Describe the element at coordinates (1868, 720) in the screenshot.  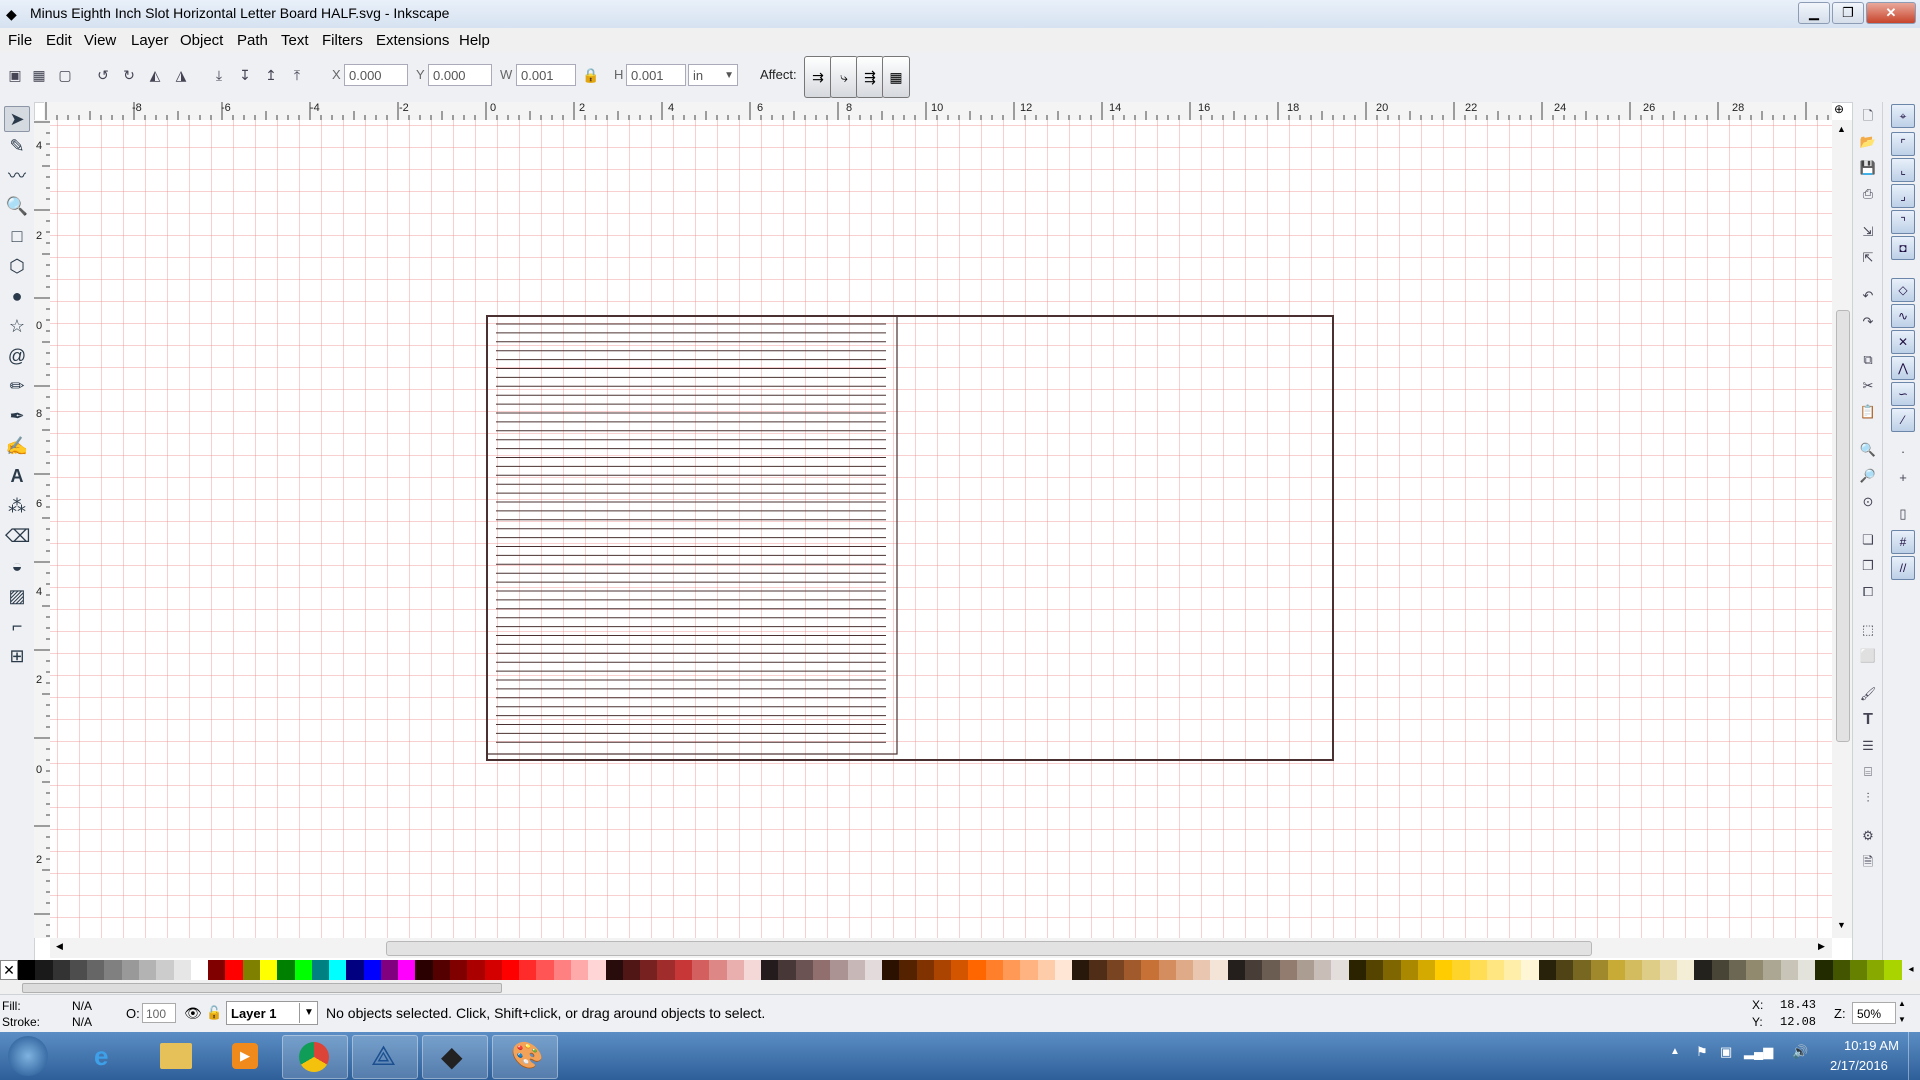
I see `text-font-icon: T` at that location.